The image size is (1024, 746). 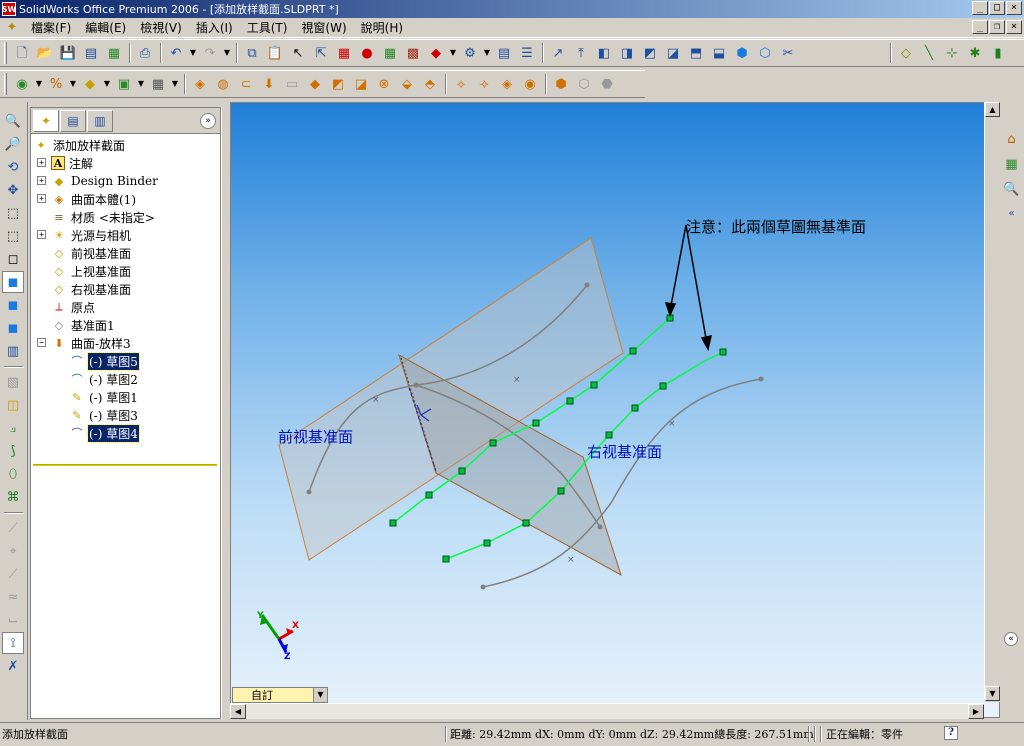 What do you see at coordinates (344, 53) in the screenshot?
I see `grid-options-icon: ▦` at bounding box center [344, 53].